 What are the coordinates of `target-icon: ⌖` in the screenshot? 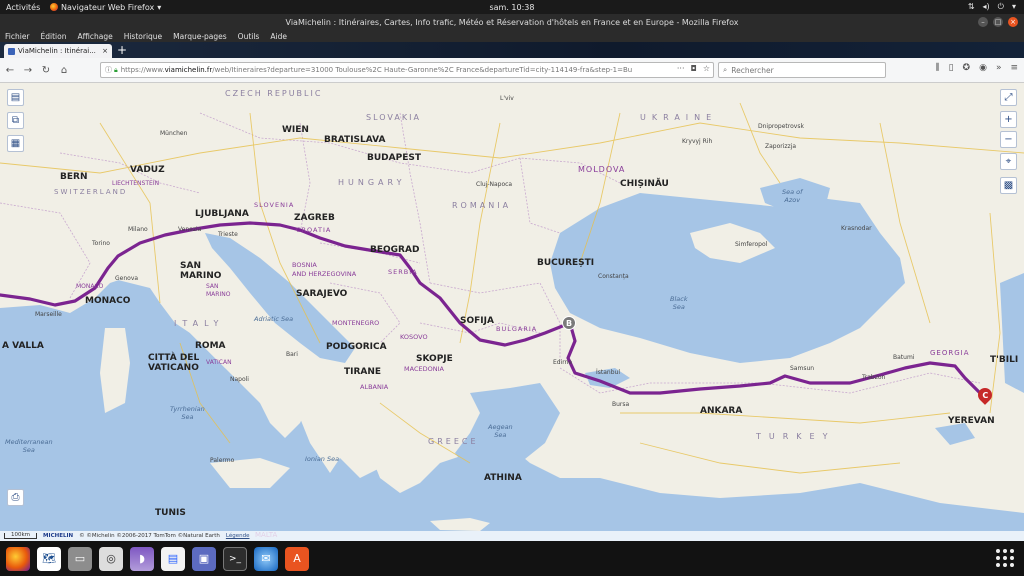 It's located at (1008, 161).